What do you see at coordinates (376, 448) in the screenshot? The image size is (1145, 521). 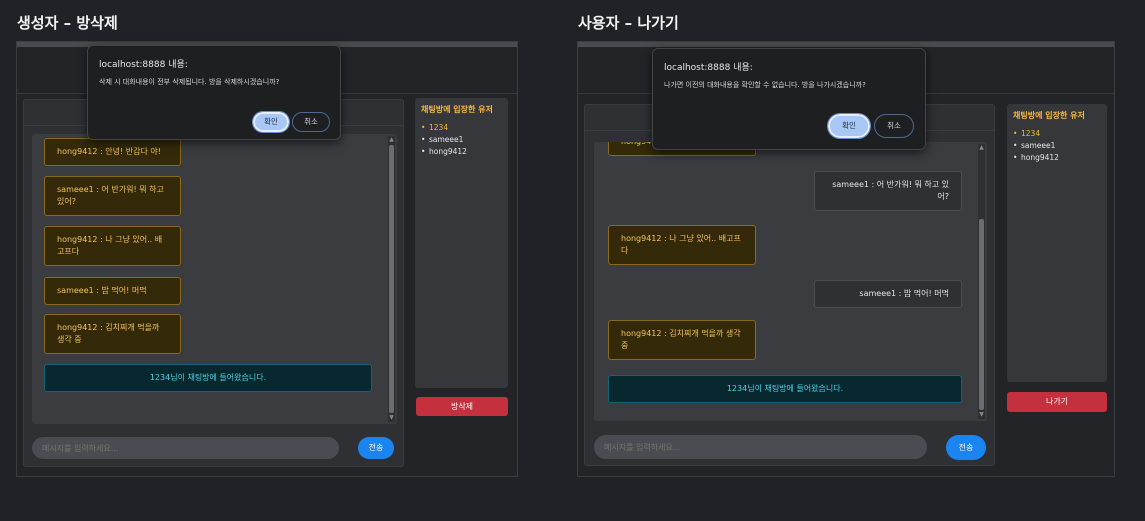 I see `left-send-button: 전송` at bounding box center [376, 448].